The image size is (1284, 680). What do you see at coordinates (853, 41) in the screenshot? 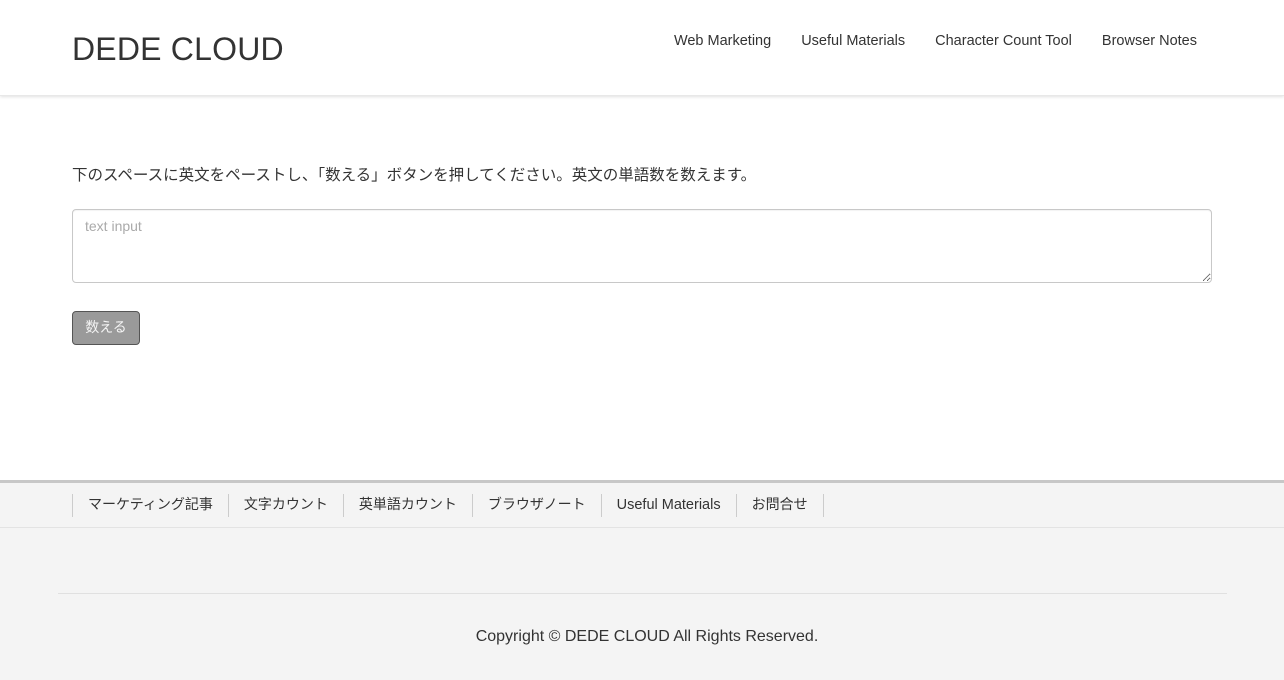
I see `nav-useful-materials: Useful Materials` at bounding box center [853, 41].